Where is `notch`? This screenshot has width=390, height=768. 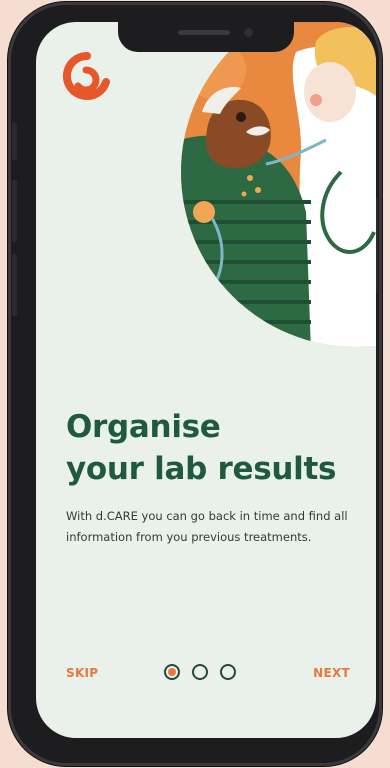
notch is located at coordinates (206, 37).